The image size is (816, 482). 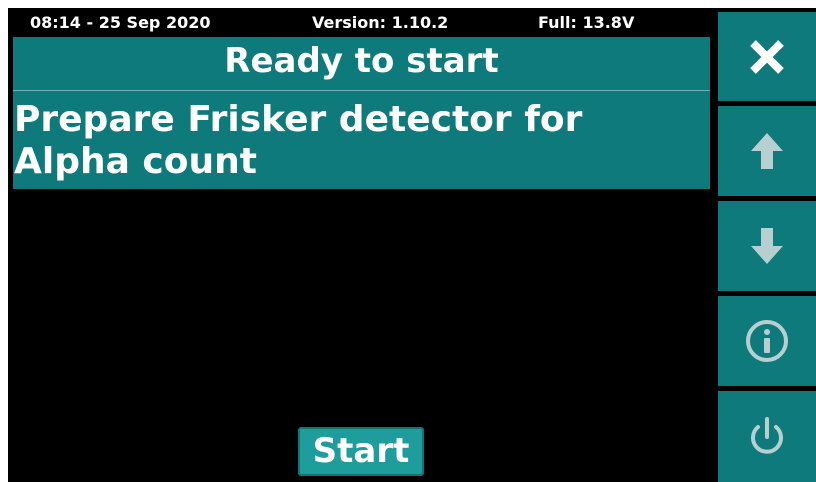 I want to click on close-button, so click(x=767, y=56).